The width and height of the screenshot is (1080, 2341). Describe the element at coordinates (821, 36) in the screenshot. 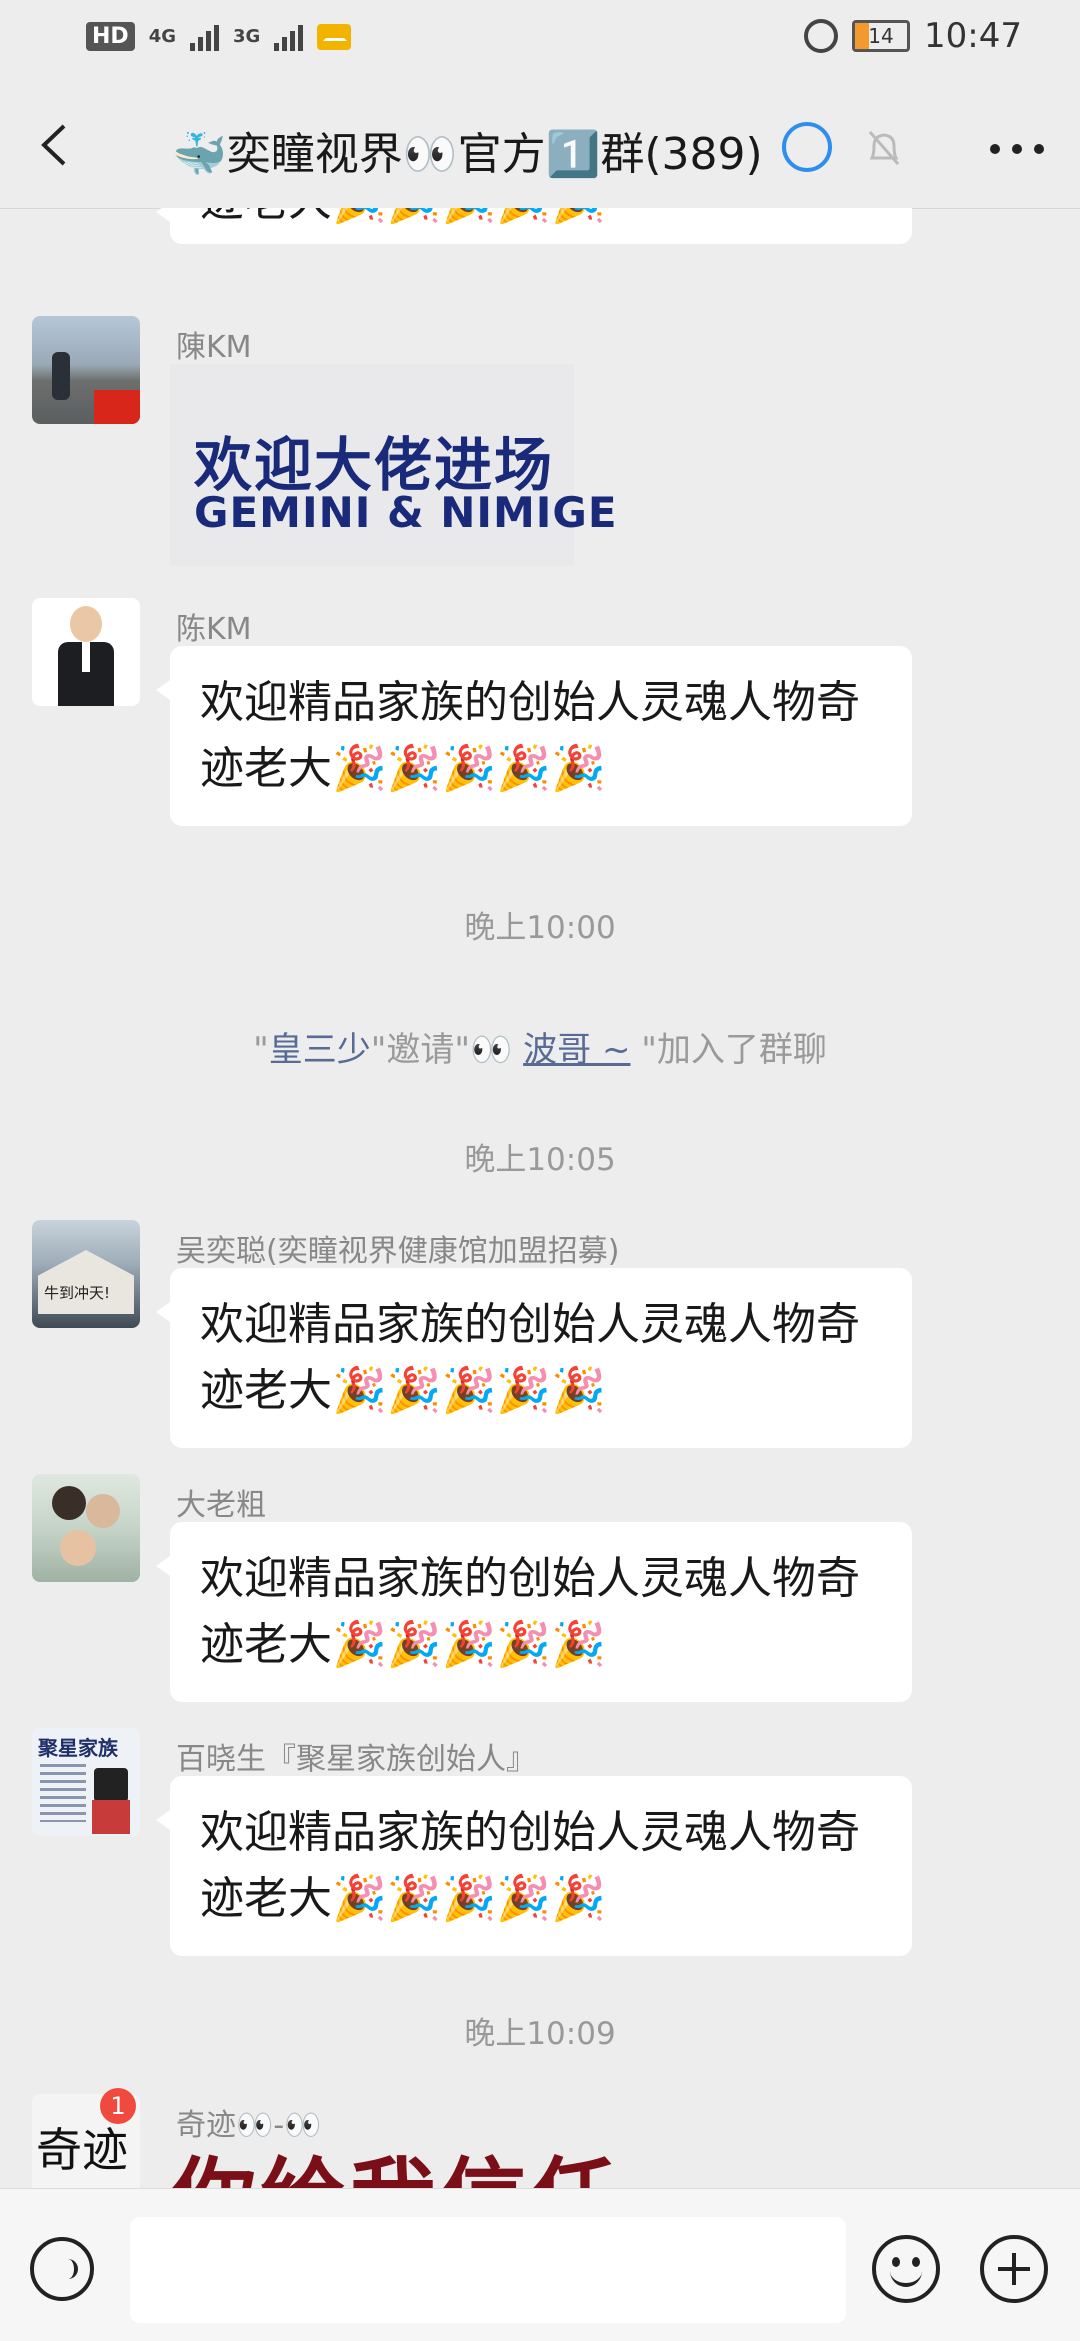

I see `alarm-icon` at that location.